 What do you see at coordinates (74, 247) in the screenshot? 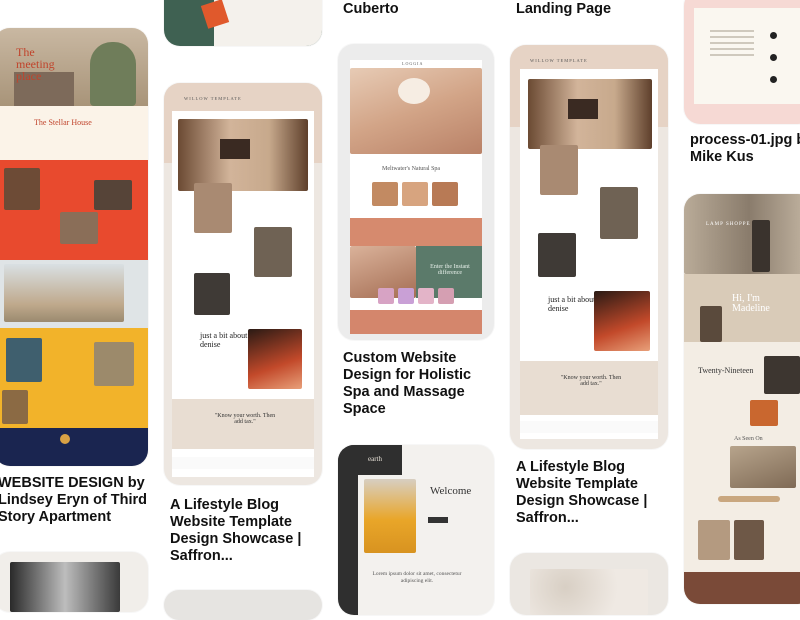
I see `pin-stellar-house: The meeting place The Stellar House` at bounding box center [74, 247].